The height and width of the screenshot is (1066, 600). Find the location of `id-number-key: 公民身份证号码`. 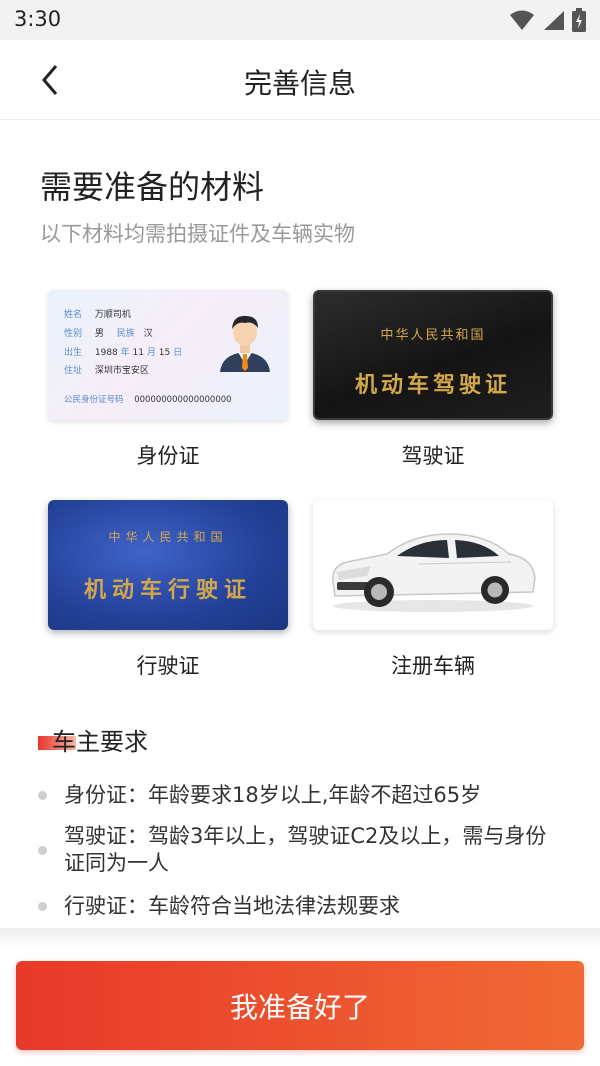

id-number-key: 公民身份证号码 is located at coordinates (94, 400).